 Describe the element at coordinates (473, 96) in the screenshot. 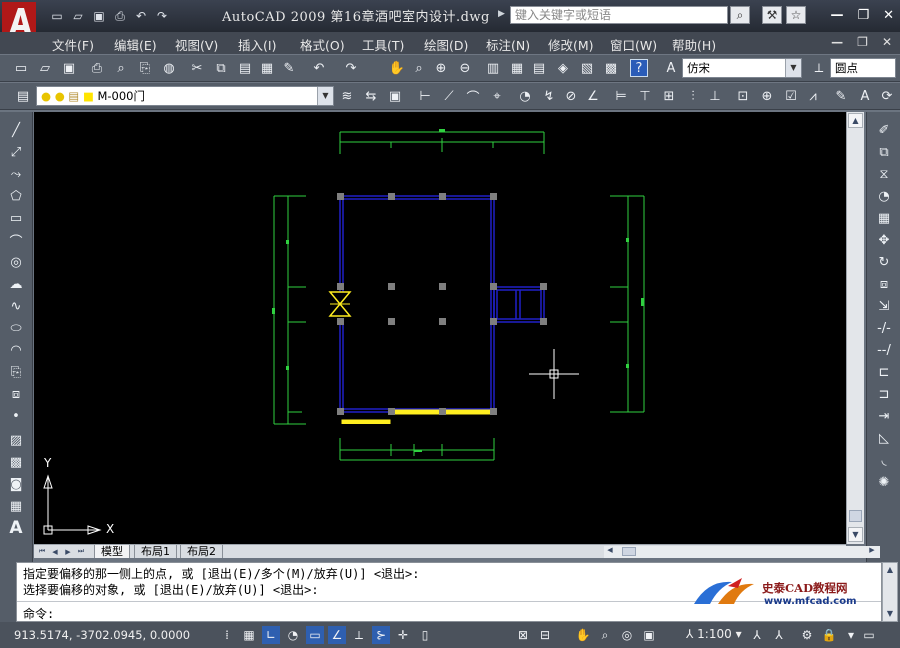

I see `arc-length-icon: ⌒` at that location.